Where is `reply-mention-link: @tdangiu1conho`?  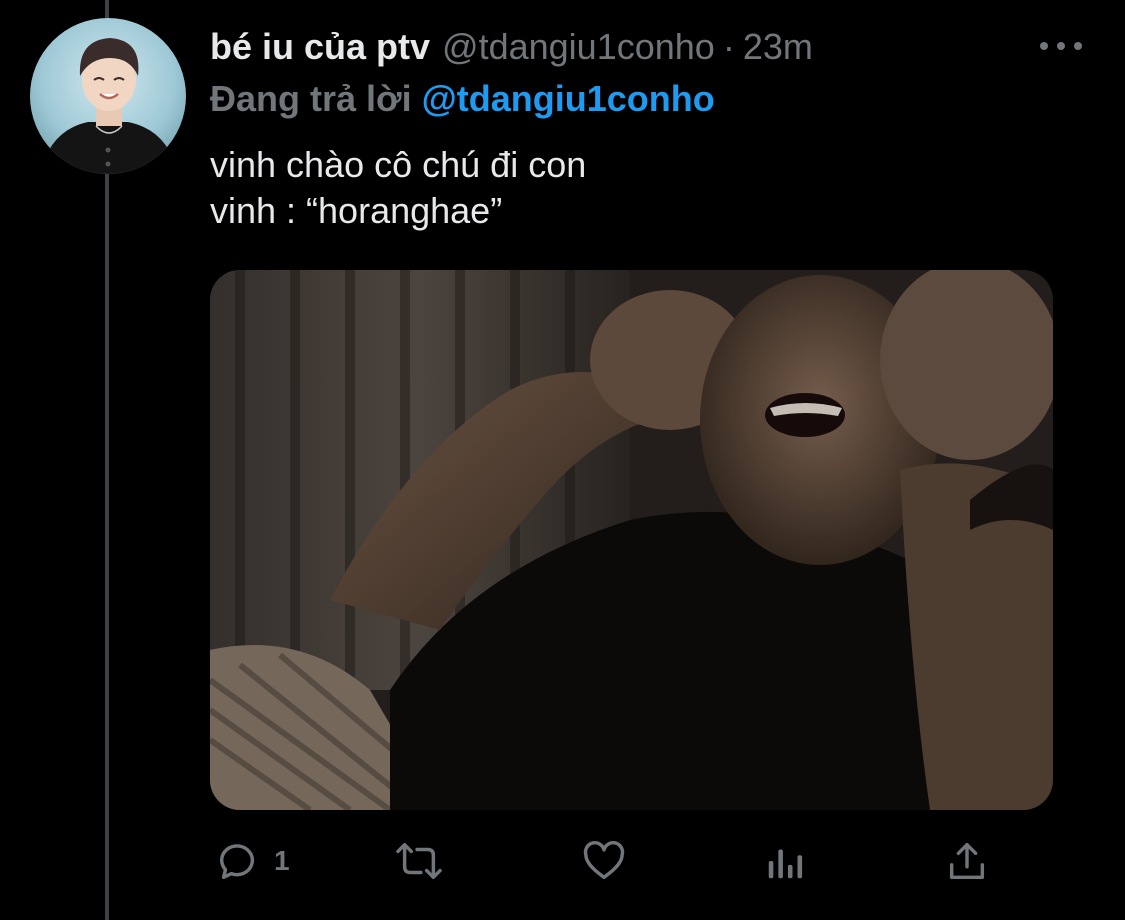
reply-mention-link: @tdangiu1conho is located at coordinates (568, 98).